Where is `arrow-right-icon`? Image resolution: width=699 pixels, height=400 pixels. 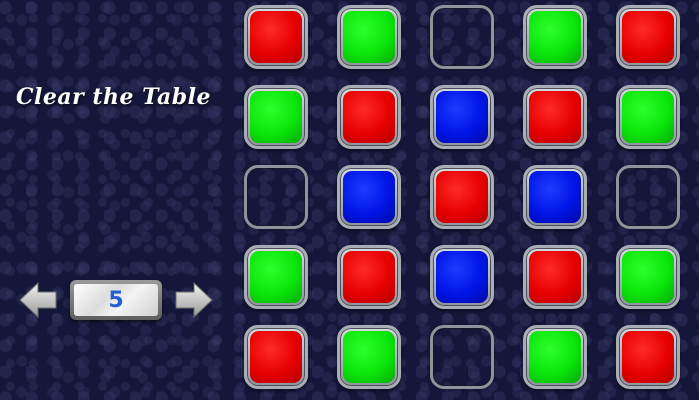
arrow-right-icon is located at coordinates (194, 300).